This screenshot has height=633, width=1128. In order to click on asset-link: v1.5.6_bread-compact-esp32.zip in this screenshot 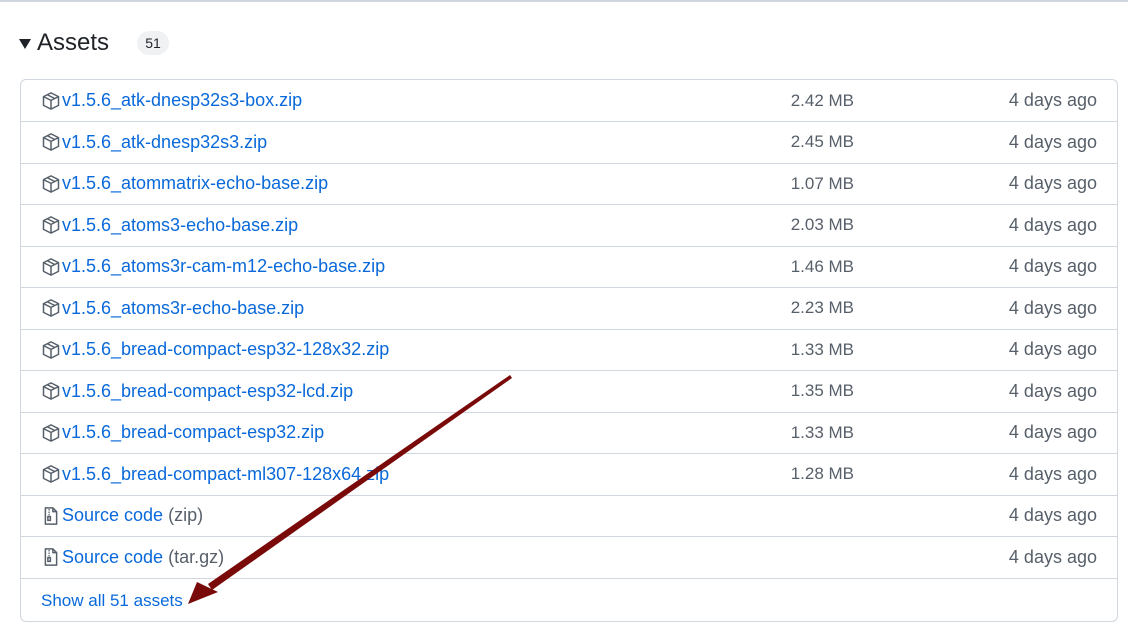, I will do `click(182, 432)`.